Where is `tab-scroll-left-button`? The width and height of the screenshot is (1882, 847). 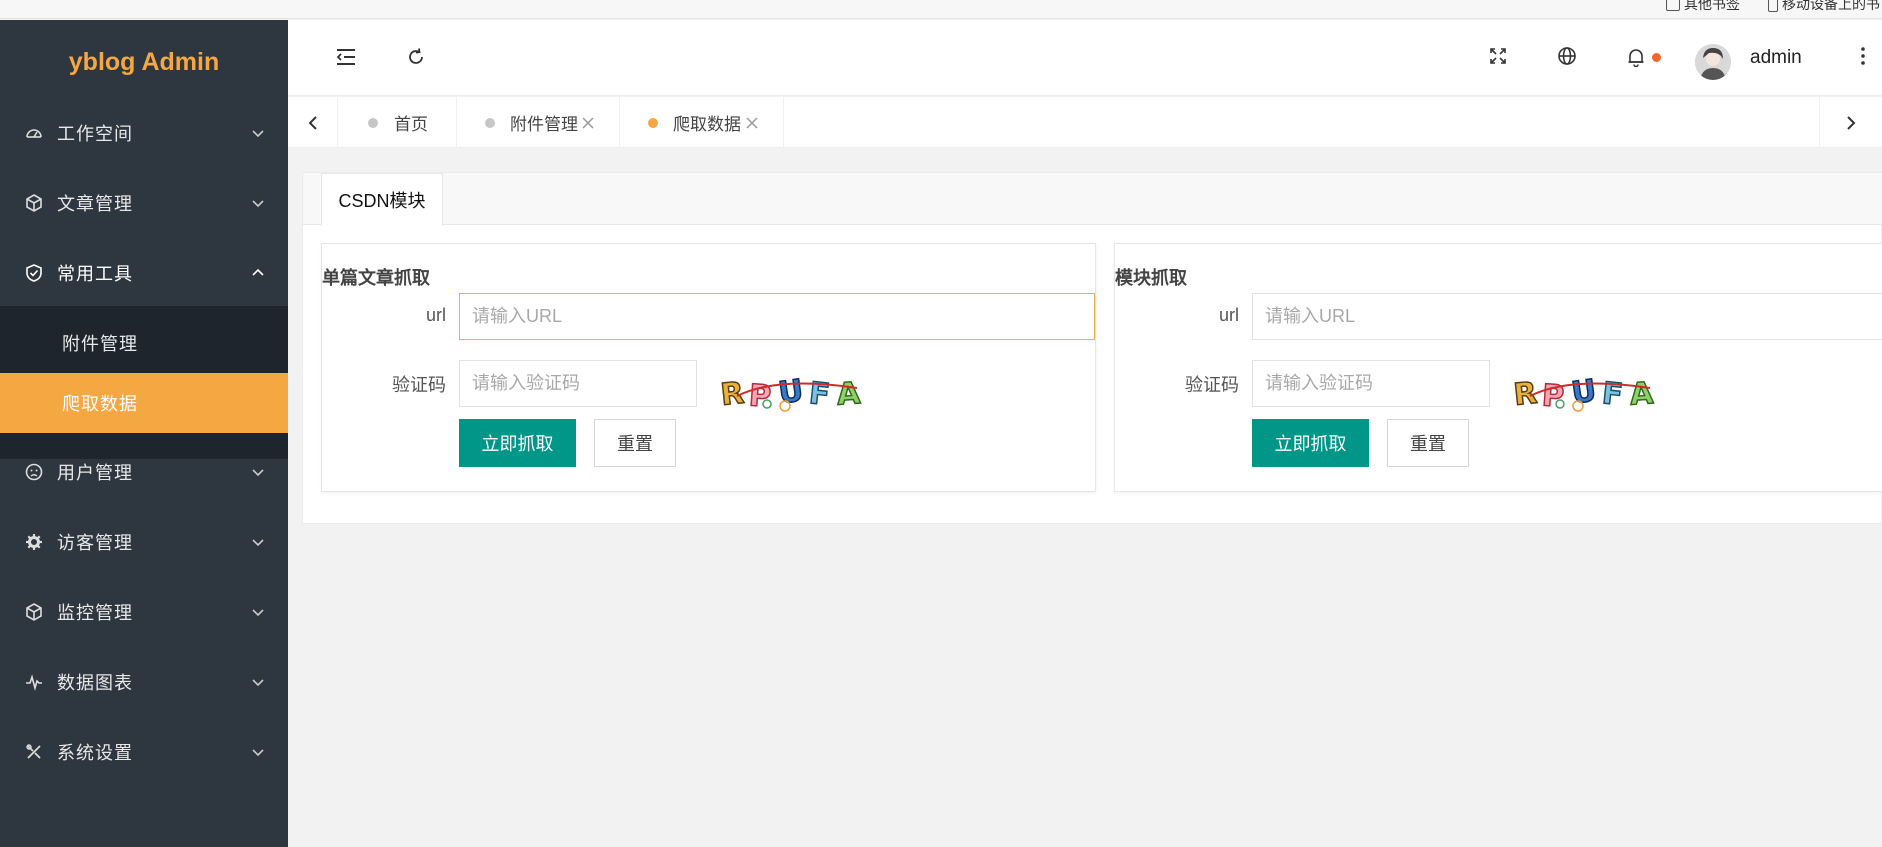
tab-scroll-left-button is located at coordinates (313, 122).